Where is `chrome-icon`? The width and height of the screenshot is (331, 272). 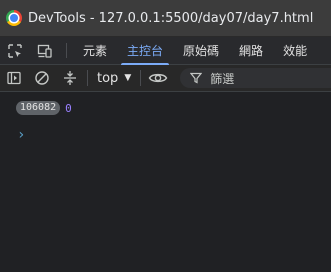 chrome-icon is located at coordinates (14, 18).